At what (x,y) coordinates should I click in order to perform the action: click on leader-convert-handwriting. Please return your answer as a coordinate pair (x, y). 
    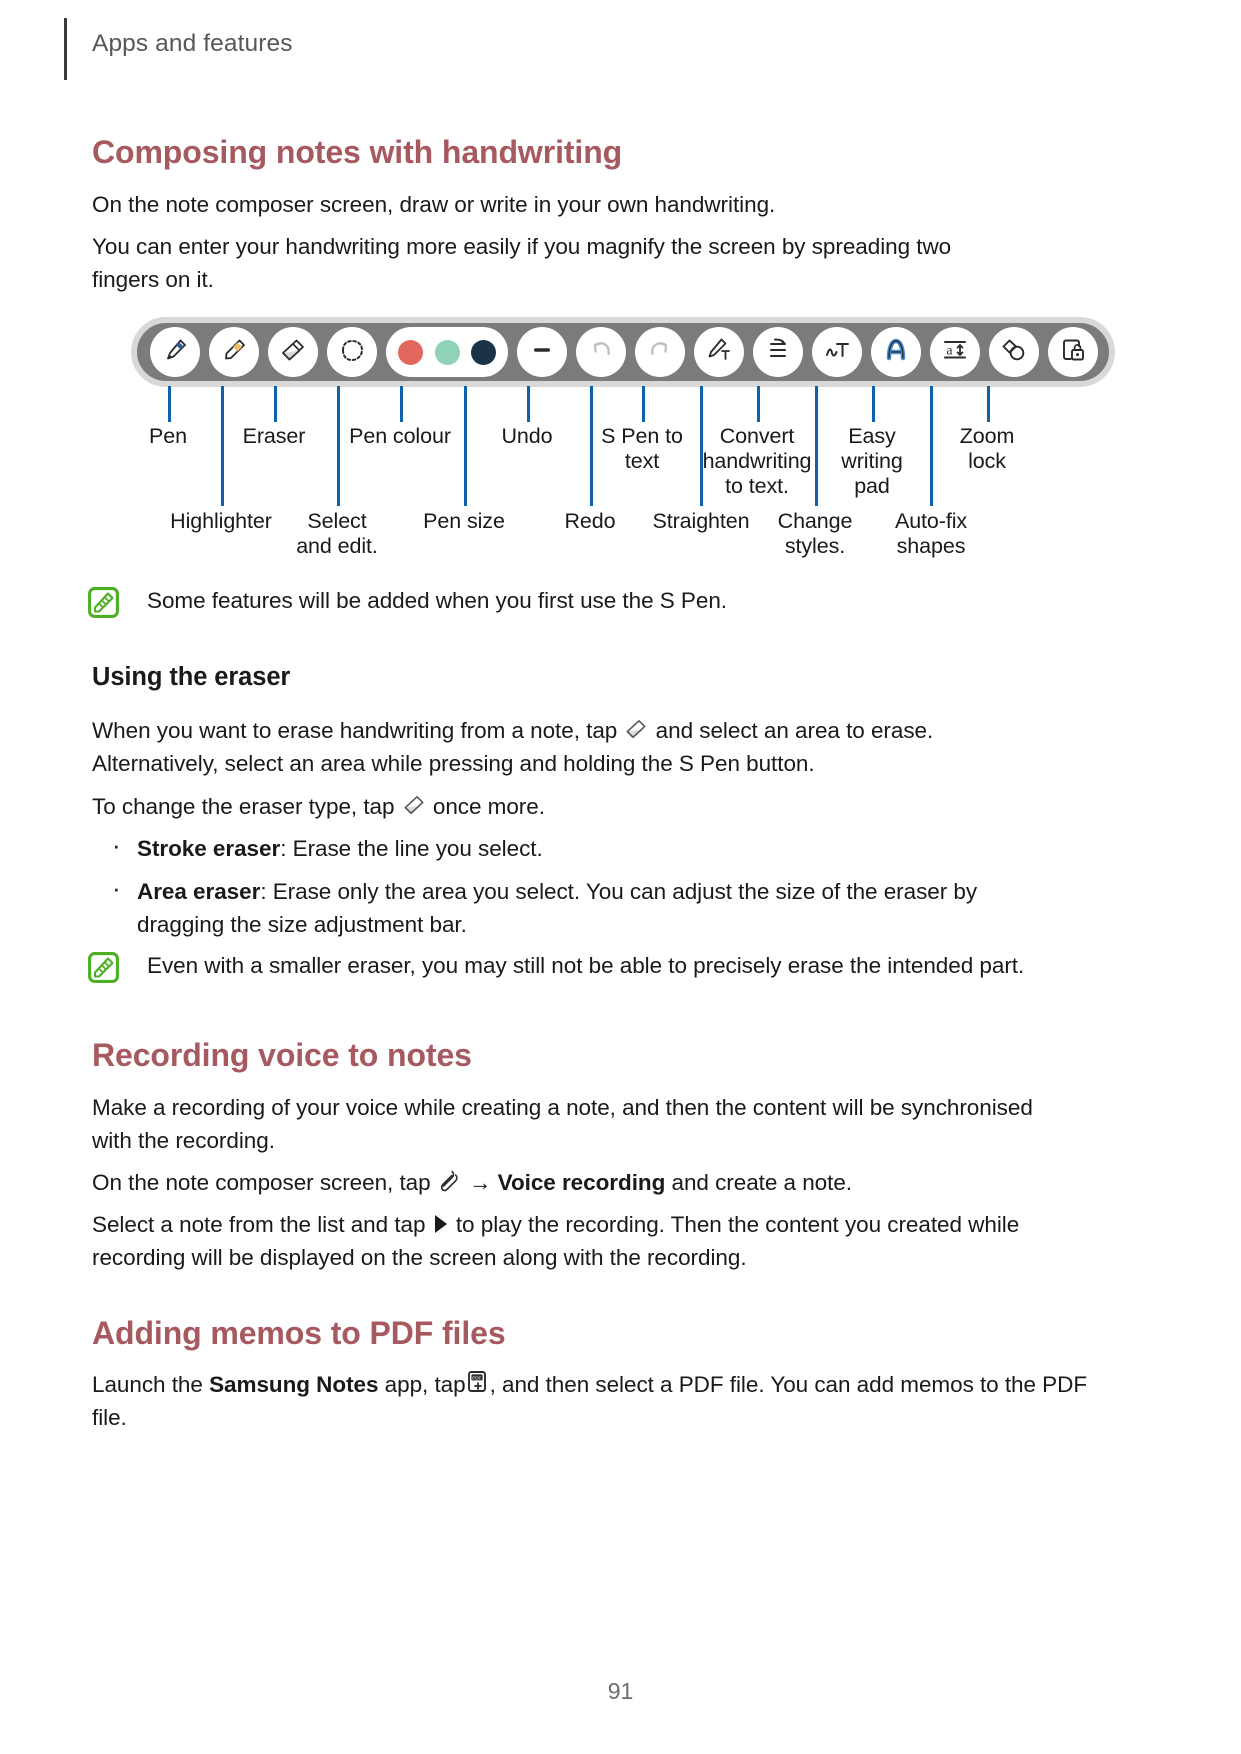
    Looking at the image, I should click on (758, 404).